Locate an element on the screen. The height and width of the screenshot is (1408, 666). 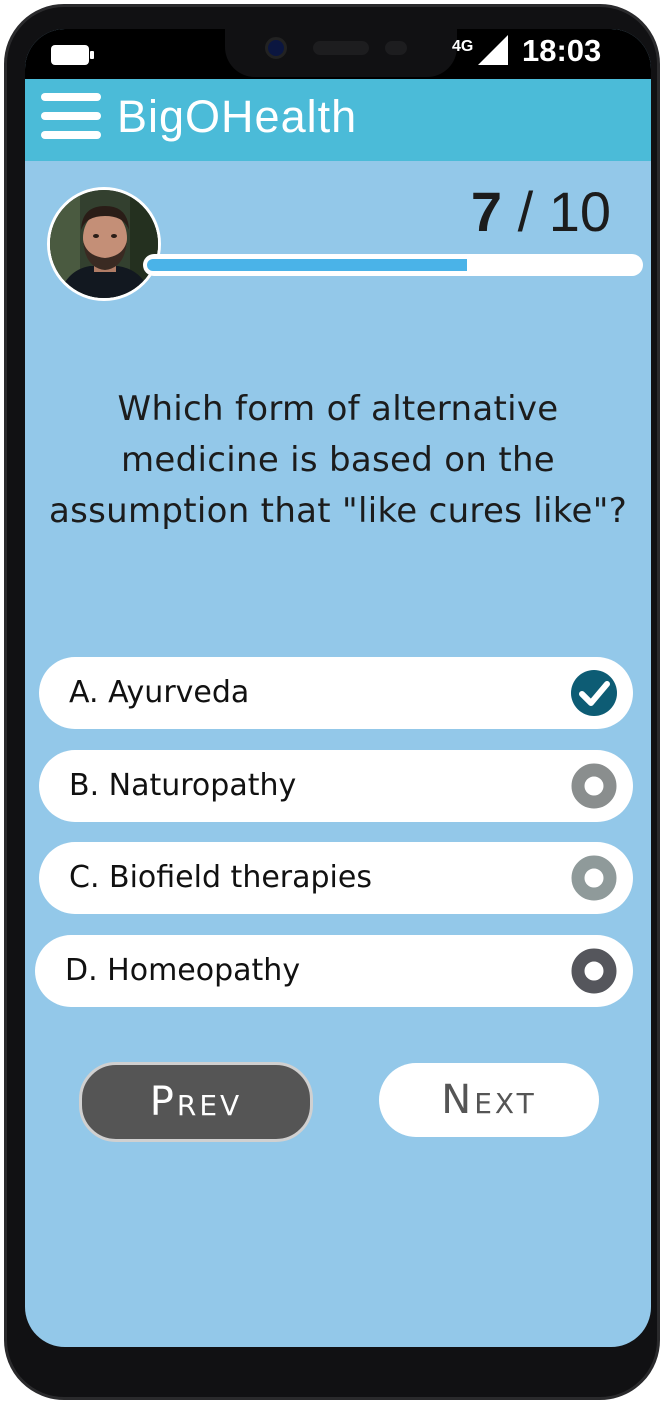
next-button: Next is located at coordinates (489, 1100).